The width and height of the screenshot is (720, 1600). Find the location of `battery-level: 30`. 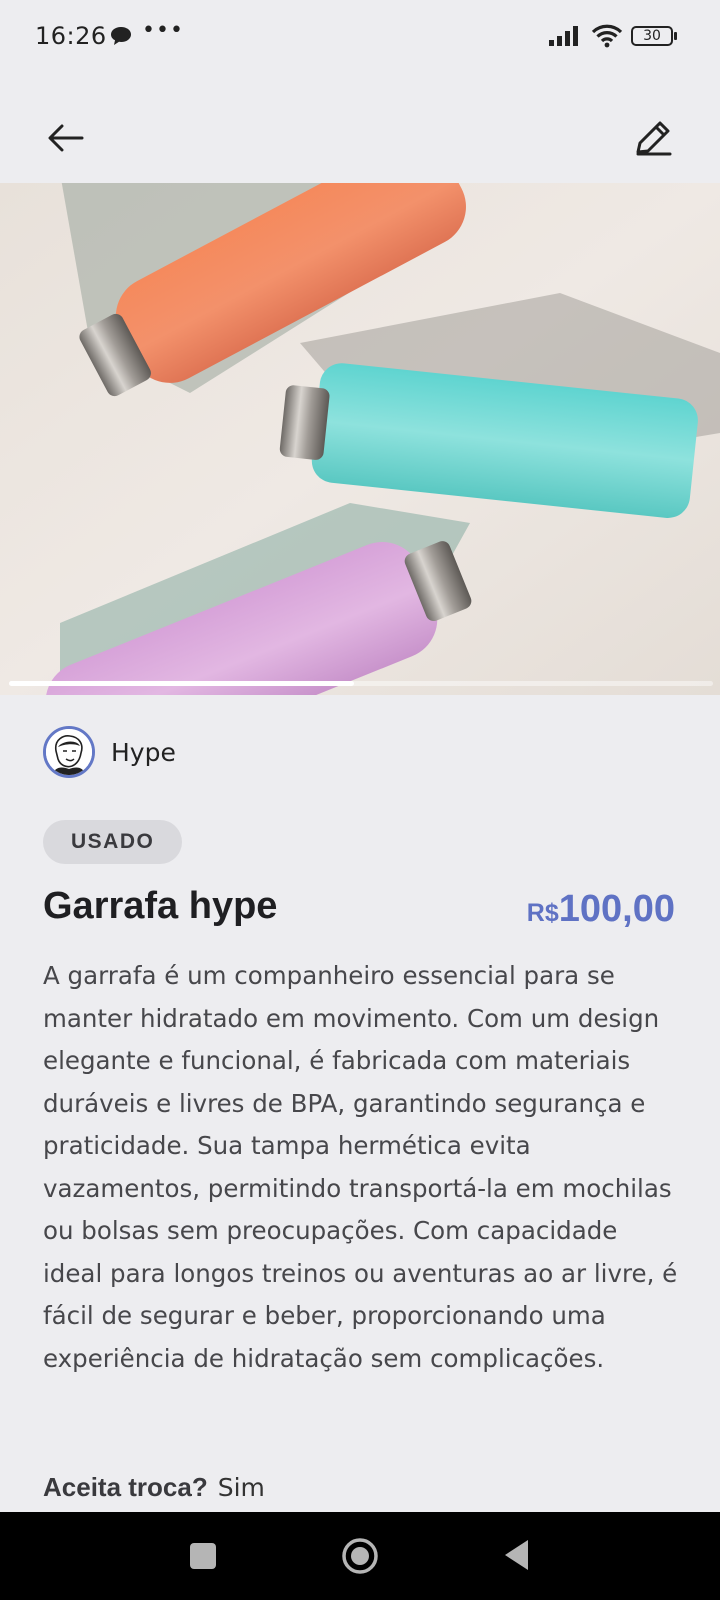

battery-level: 30 is located at coordinates (652, 36).